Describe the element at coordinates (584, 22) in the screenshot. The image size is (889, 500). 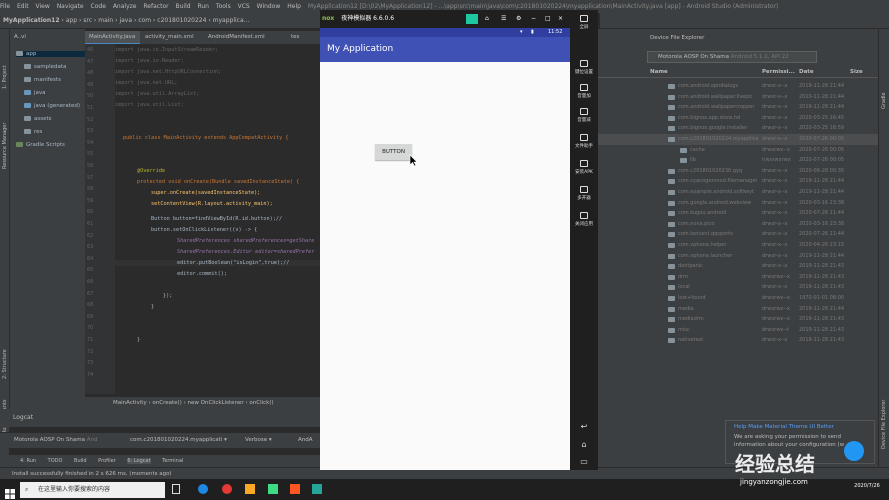
I see `fullscreen-button: 全屏` at that location.